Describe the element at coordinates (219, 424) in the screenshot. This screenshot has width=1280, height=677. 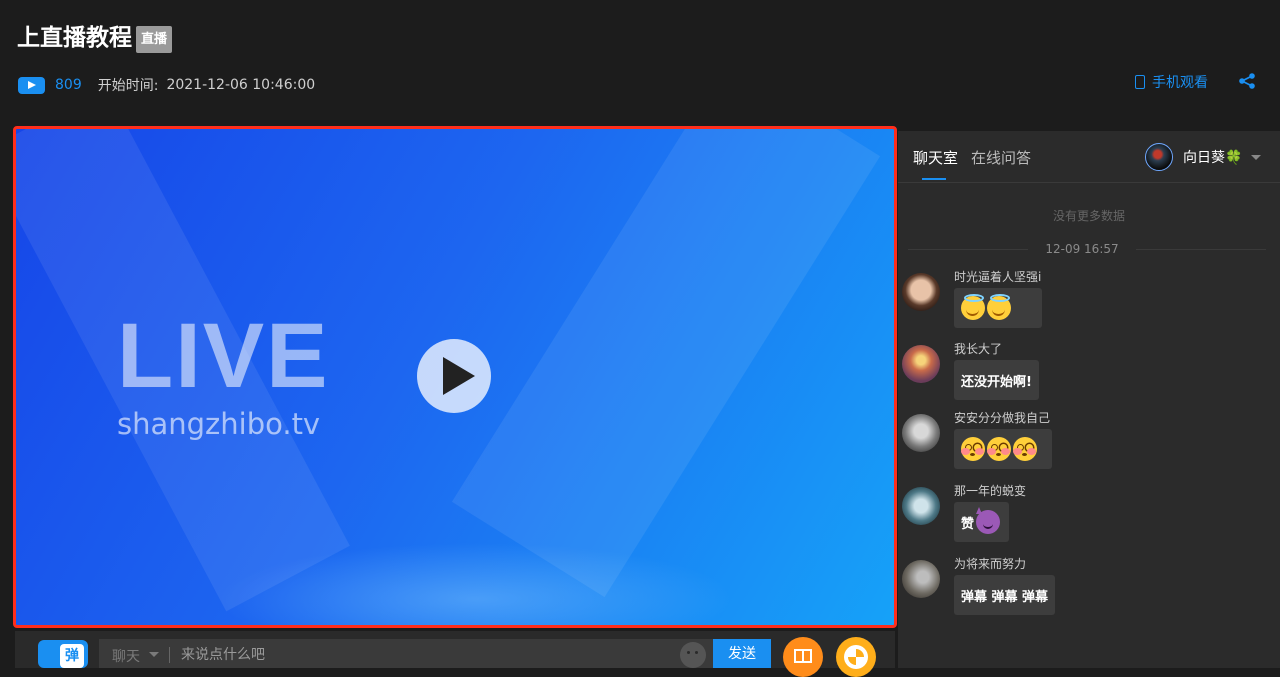
I see `live-watermark-url: shangzhibo.tv` at that location.